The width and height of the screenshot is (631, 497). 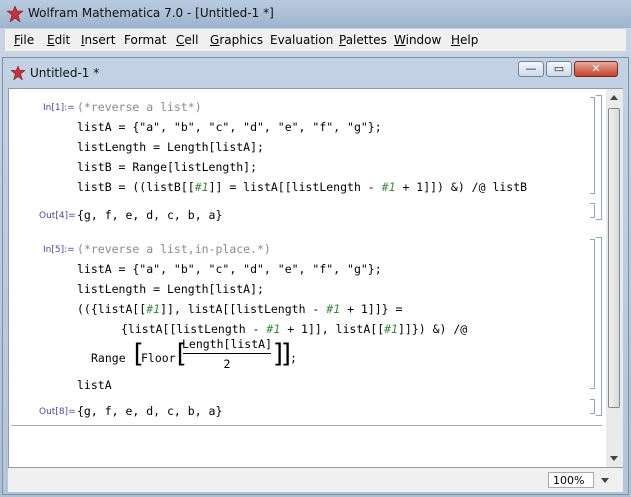 What do you see at coordinates (605, 480) in the screenshot?
I see `chevron-down-icon` at bounding box center [605, 480].